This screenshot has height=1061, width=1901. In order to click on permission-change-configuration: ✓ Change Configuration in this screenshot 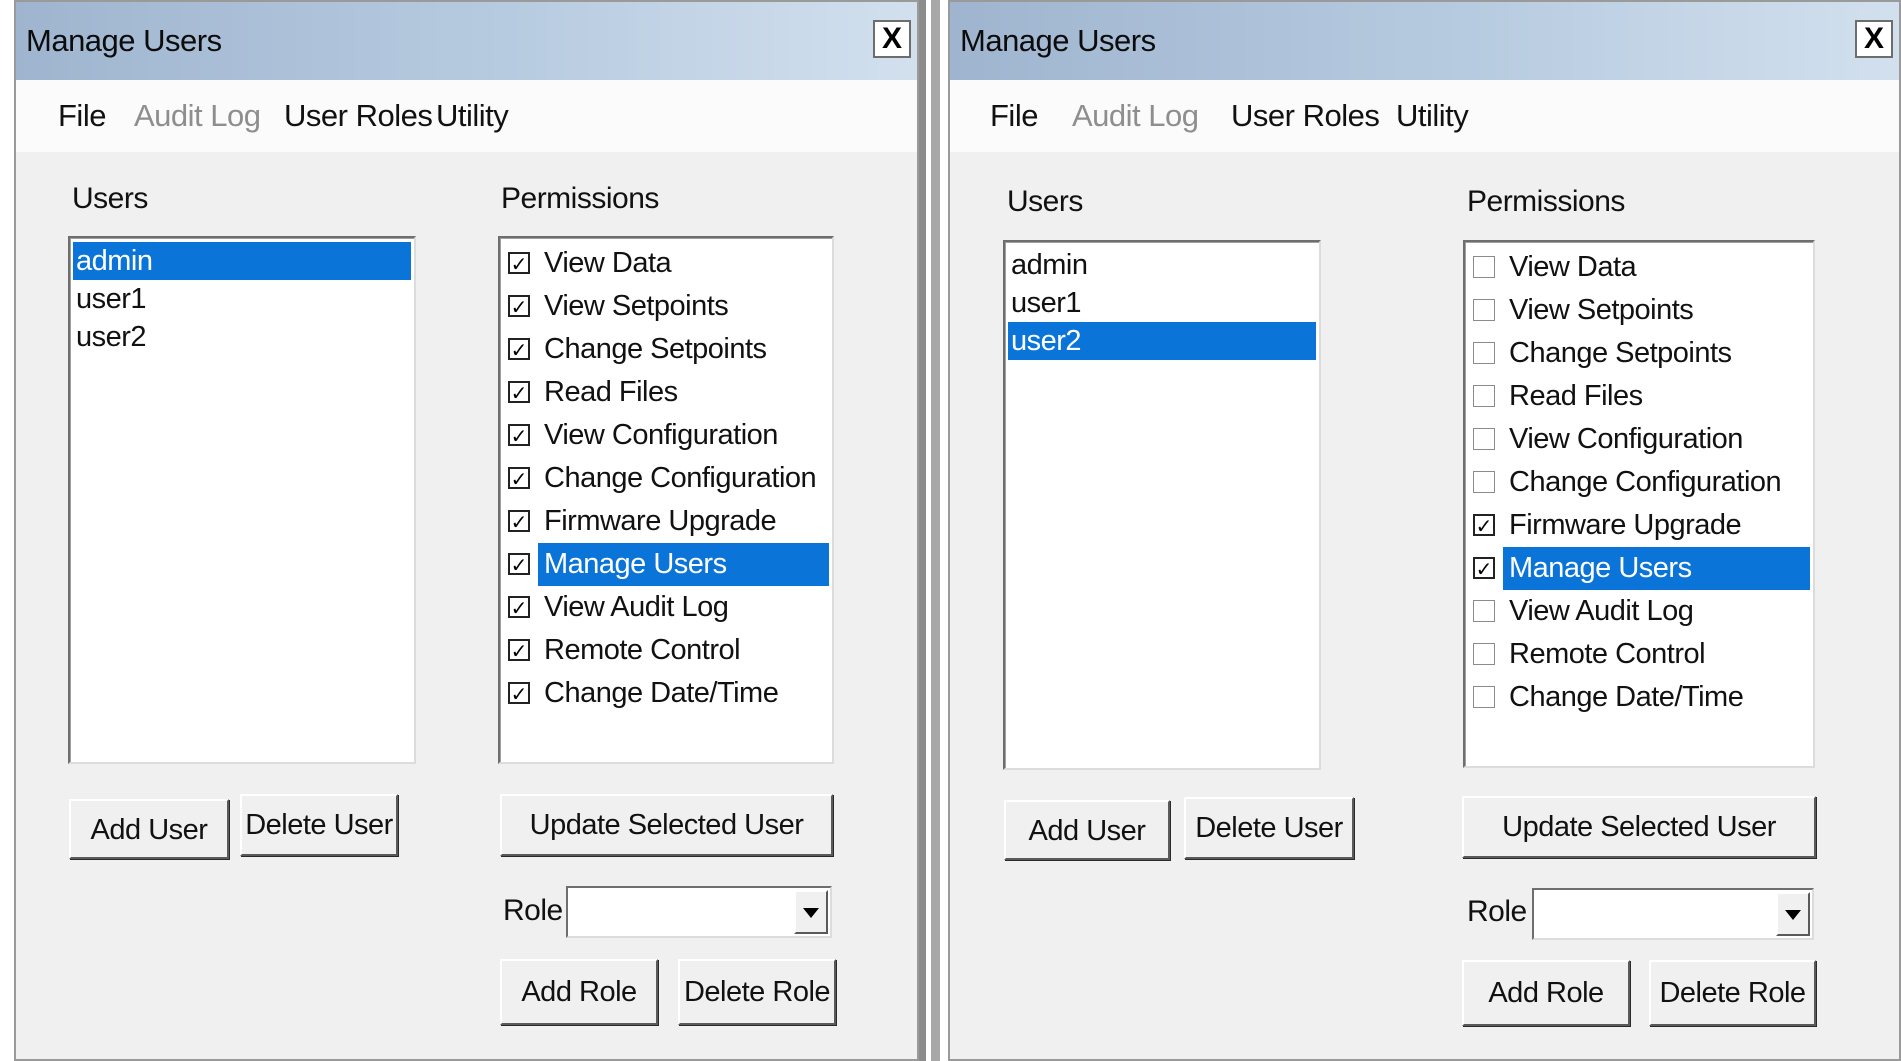, I will do `click(666, 478)`.